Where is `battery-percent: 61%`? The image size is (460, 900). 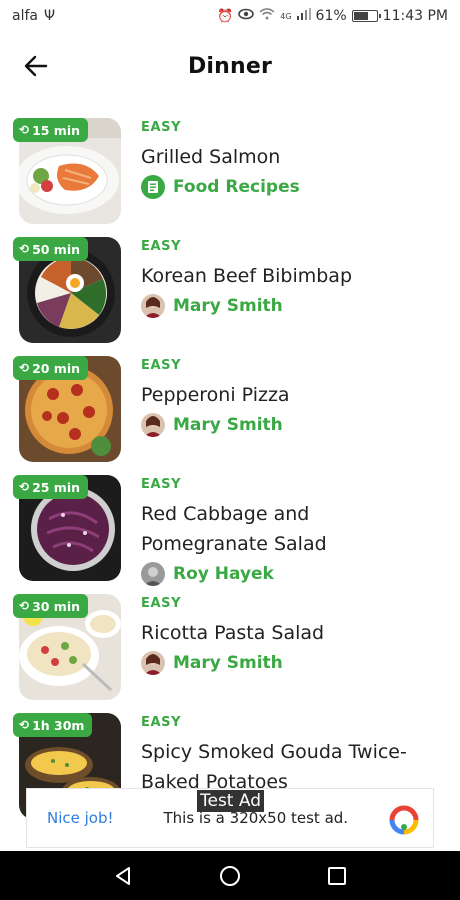 battery-percent: 61% is located at coordinates (331, 16).